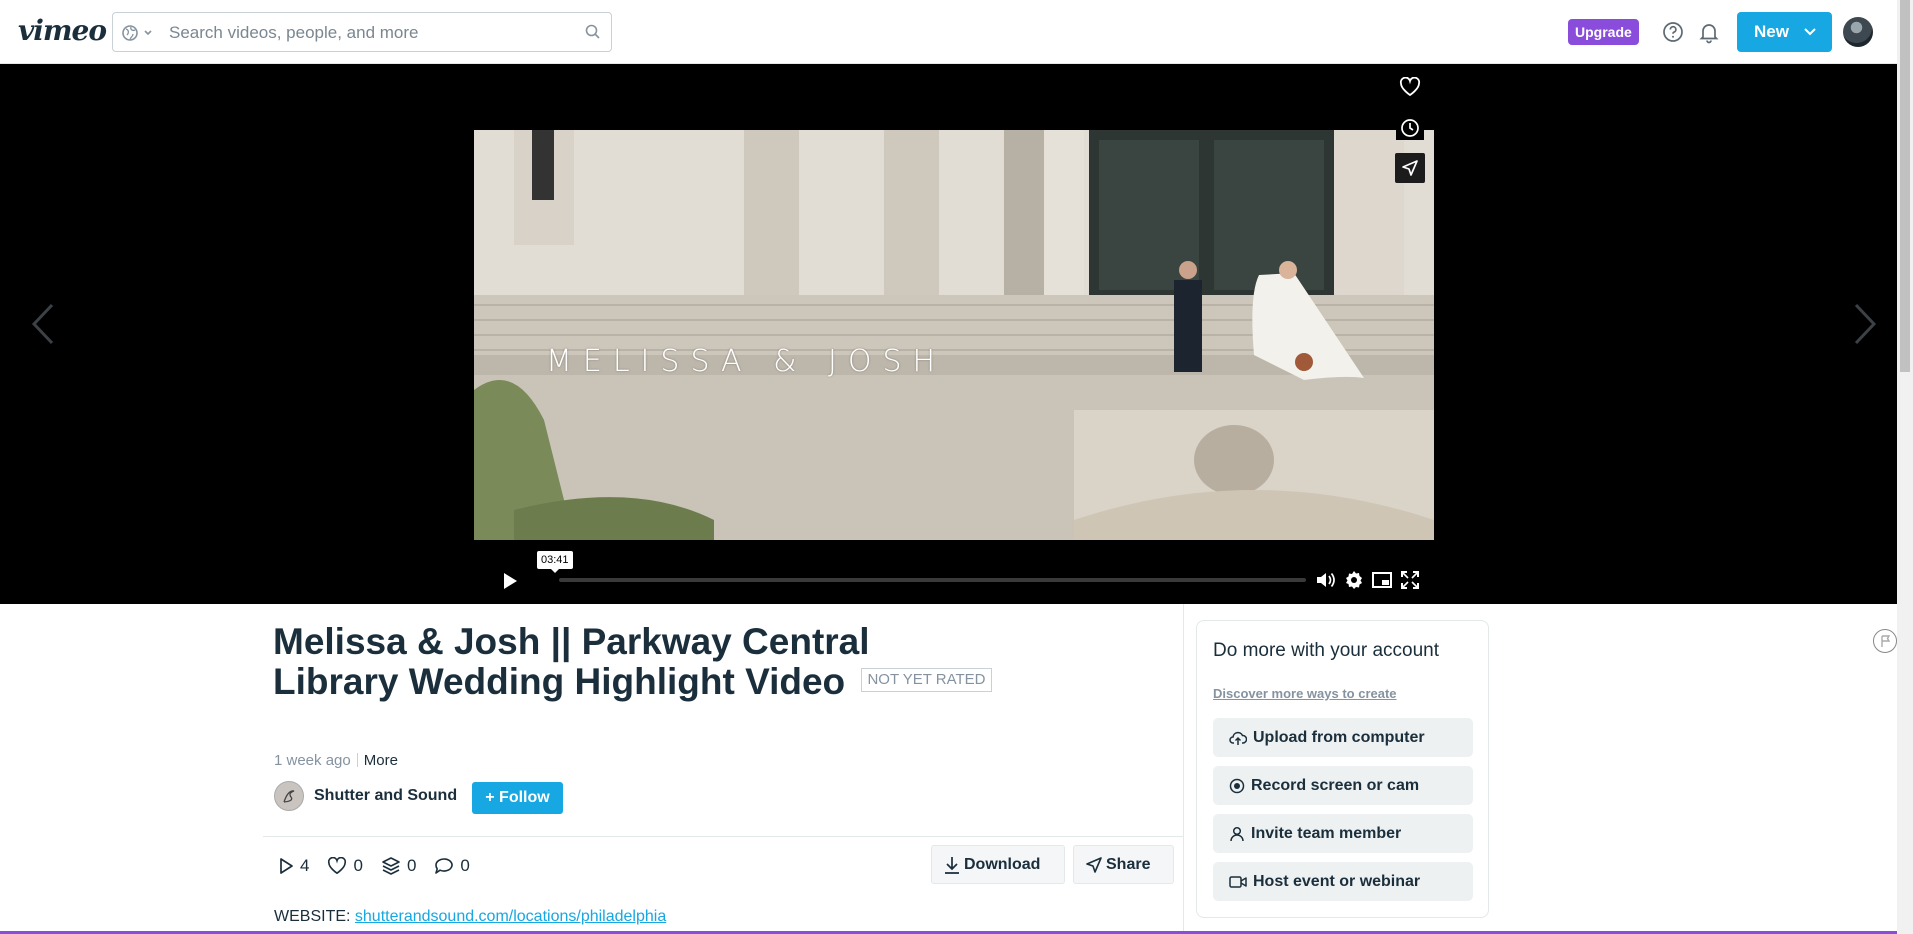 This screenshot has width=1913, height=934. I want to click on vertical-divider, so click(1183, 769).